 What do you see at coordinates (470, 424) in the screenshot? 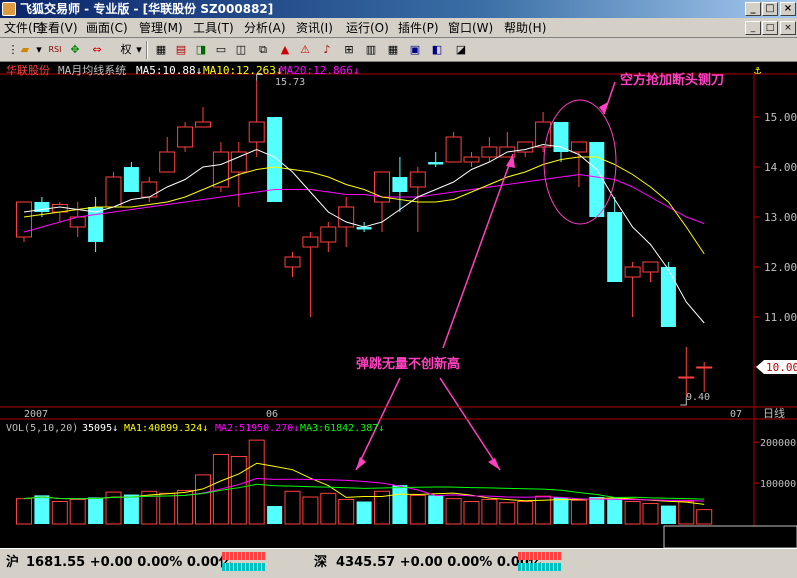
I see `arrow-down-right` at bounding box center [470, 424].